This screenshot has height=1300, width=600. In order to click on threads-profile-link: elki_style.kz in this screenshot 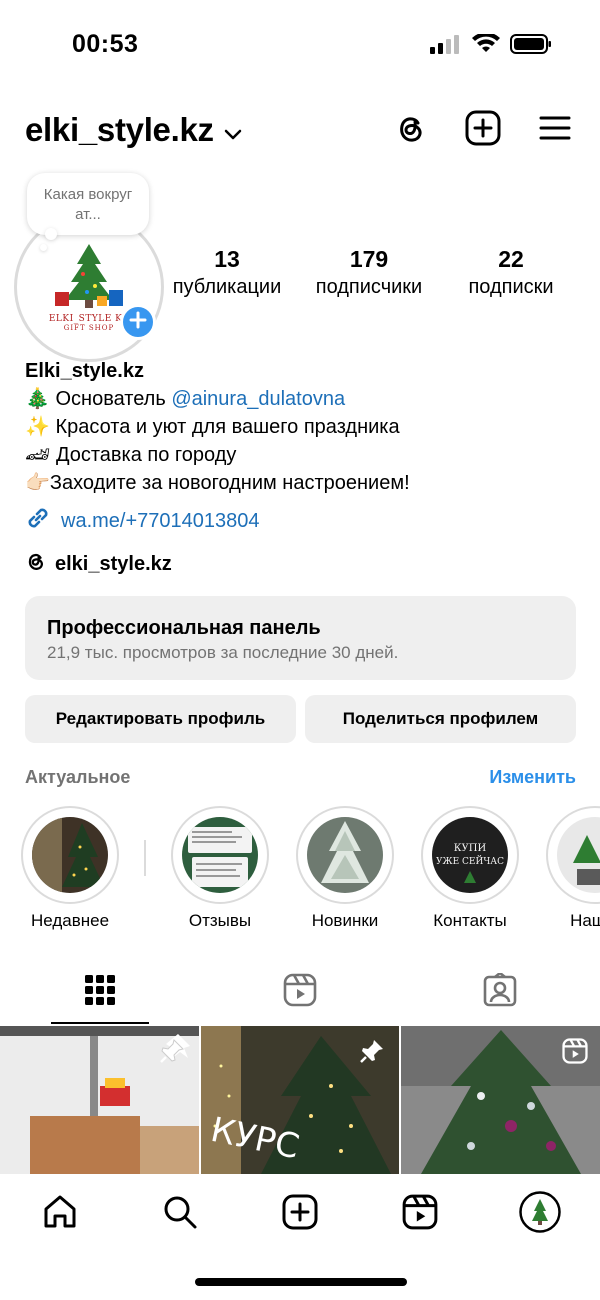, I will do `click(98, 564)`.